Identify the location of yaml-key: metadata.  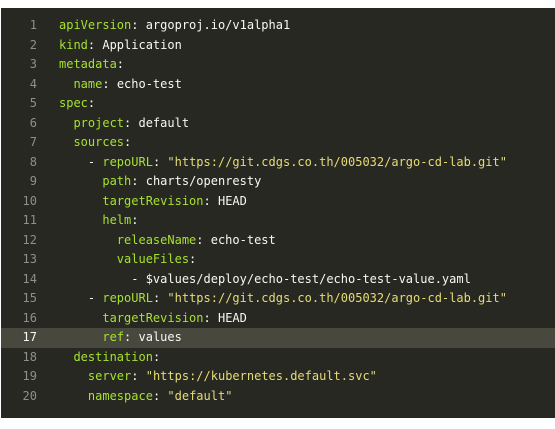
(88, 64).